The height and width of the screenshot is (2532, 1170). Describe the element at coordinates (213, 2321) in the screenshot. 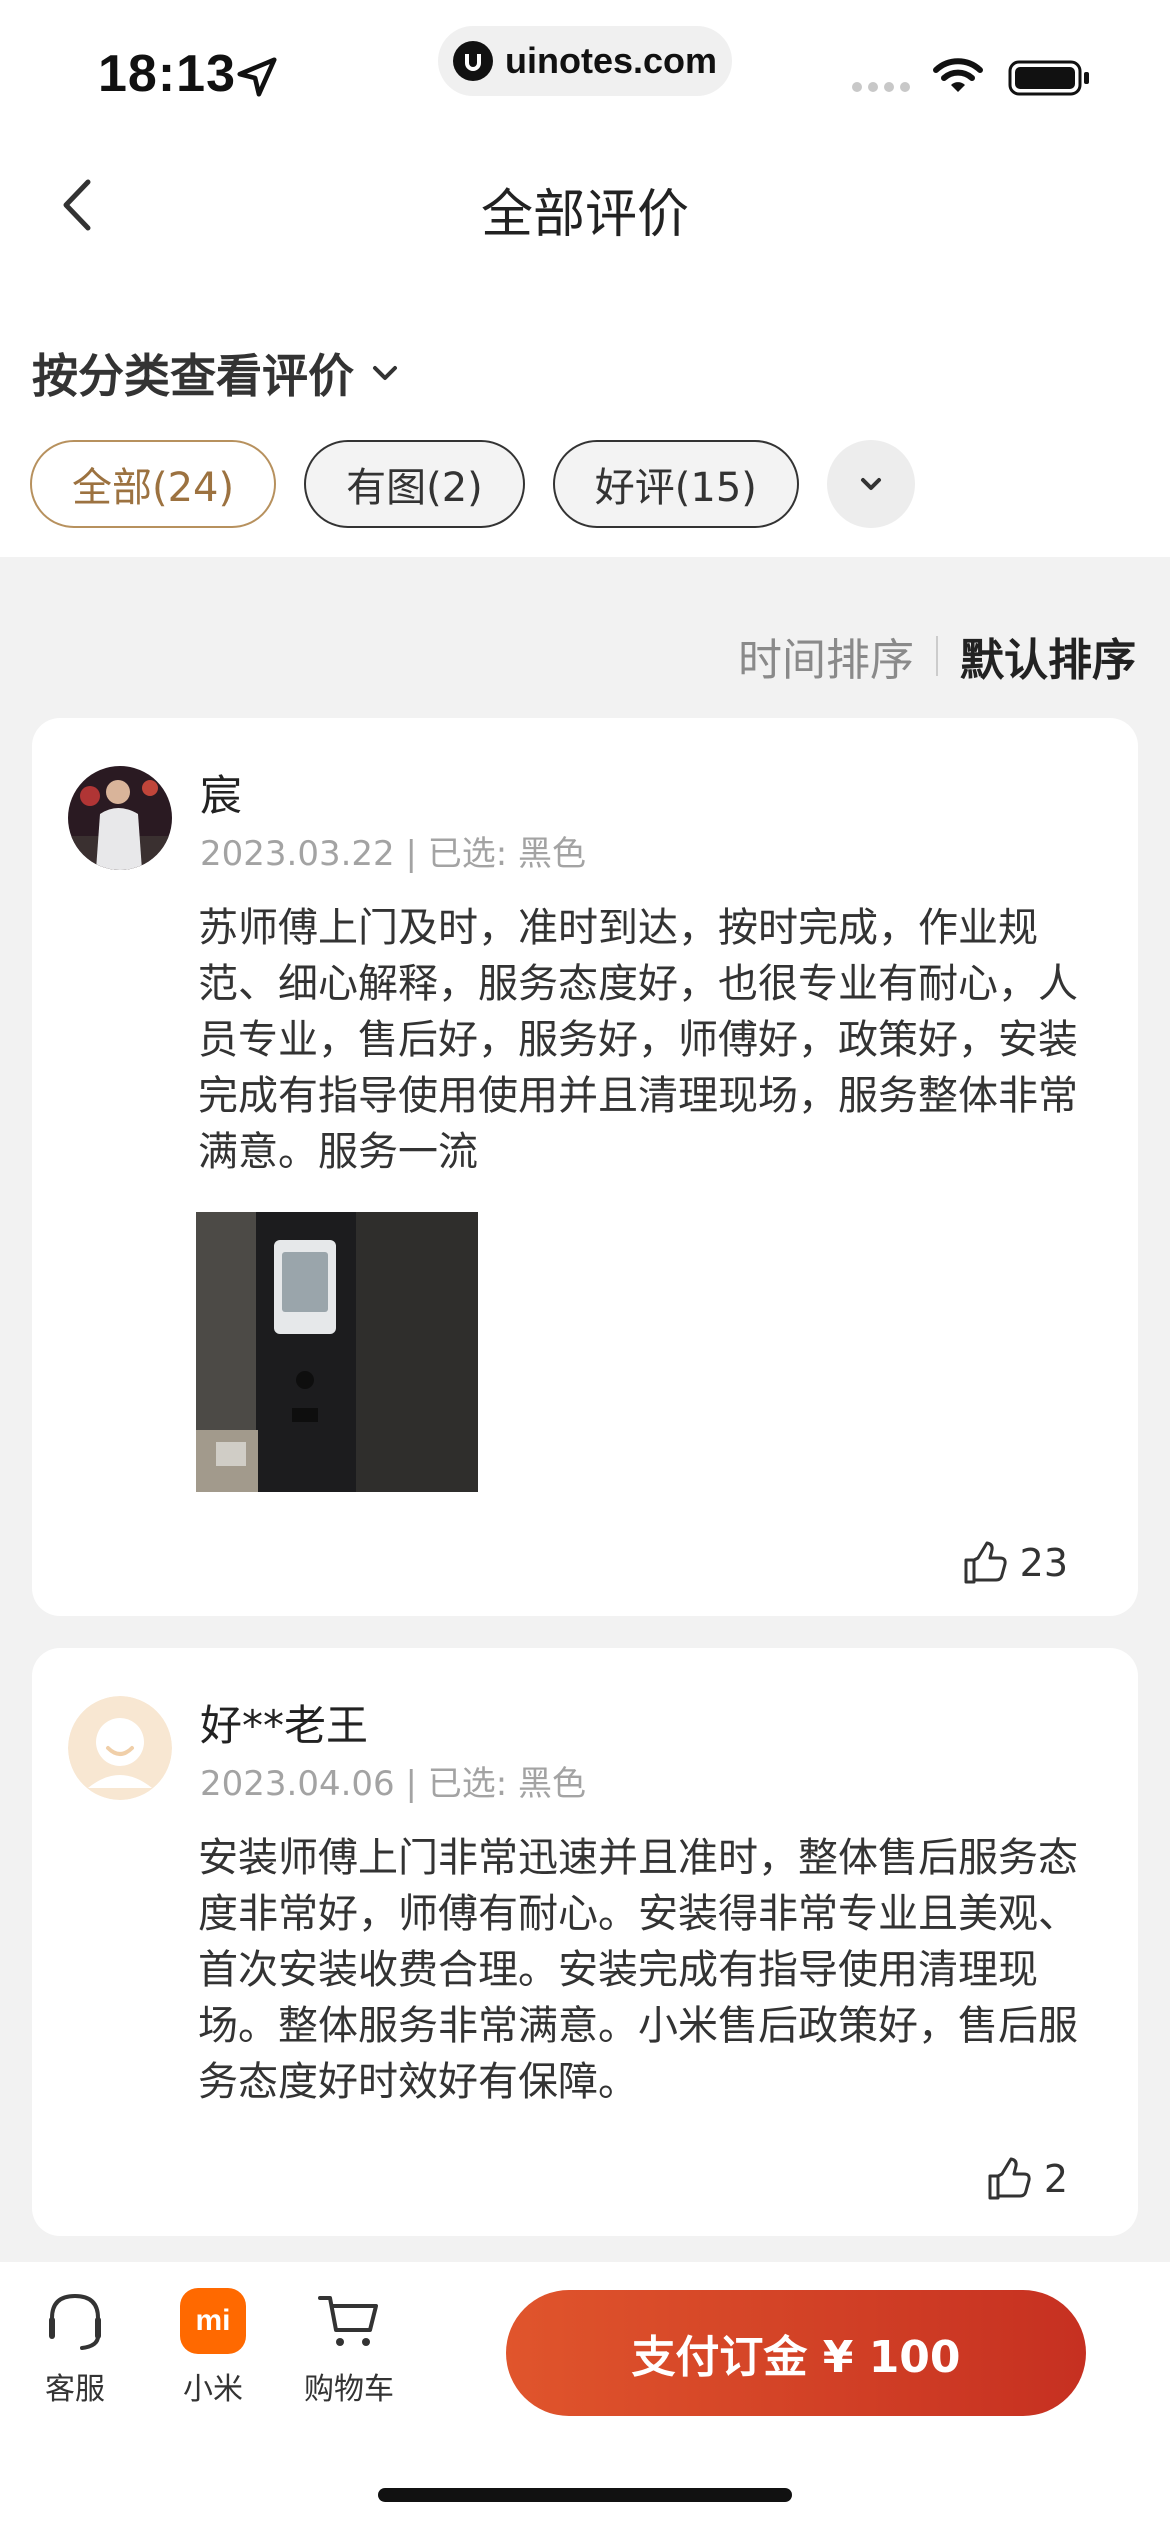

I see `mi-logo-icon: mi` at that location.